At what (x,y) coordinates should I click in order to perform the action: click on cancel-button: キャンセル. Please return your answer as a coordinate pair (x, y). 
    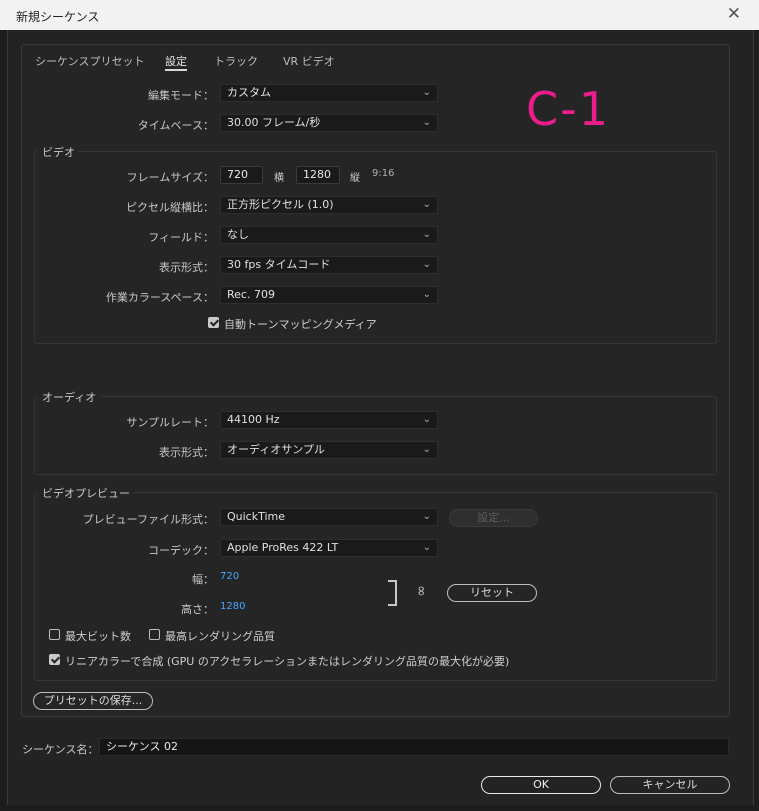
    Looking at the image, I should click on (670, 785).